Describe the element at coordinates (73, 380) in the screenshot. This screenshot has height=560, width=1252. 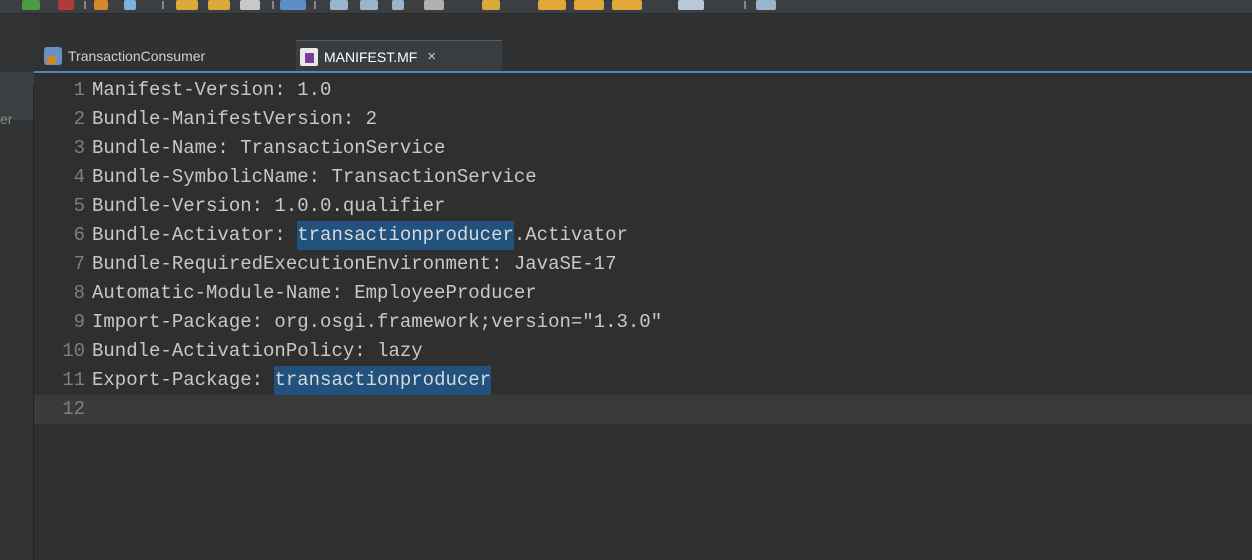
I see `line-number: 11` at that location.